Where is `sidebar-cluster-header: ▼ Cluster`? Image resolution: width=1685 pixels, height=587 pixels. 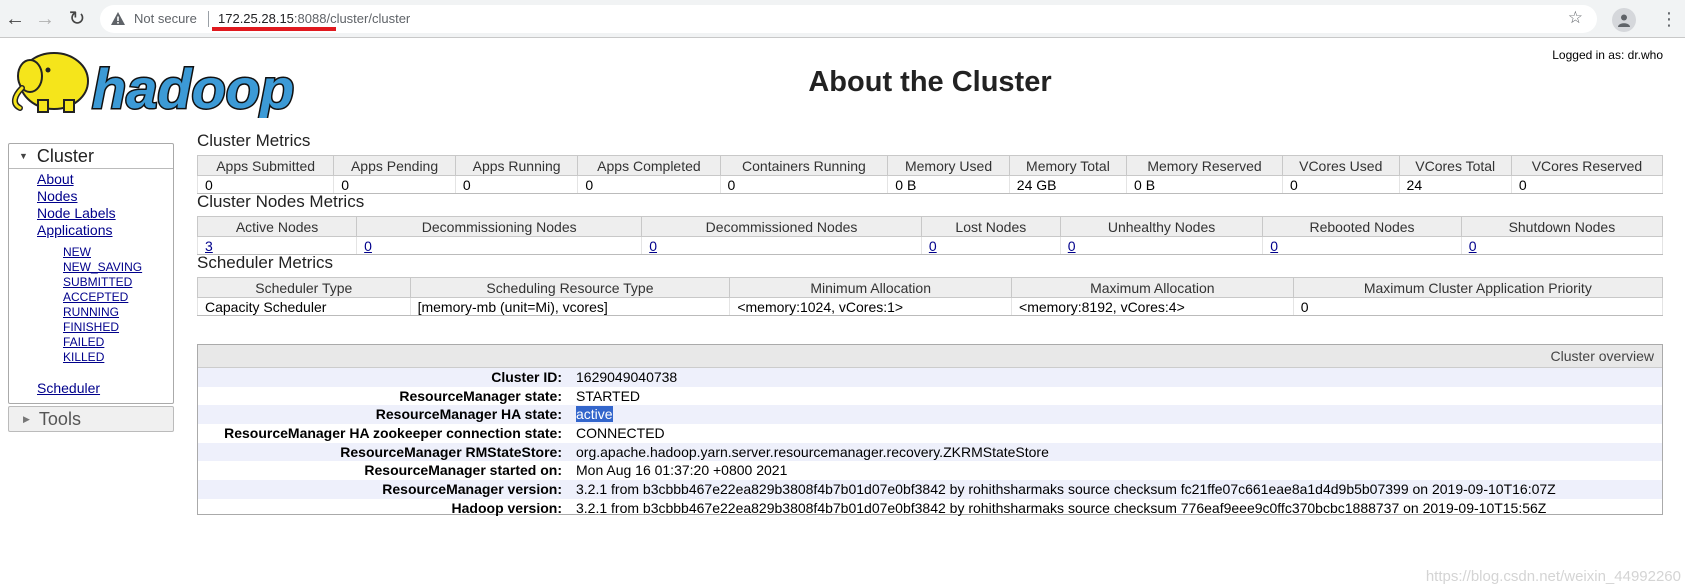
sidebar-cluster-header: ▼ Cluster is located at coordinates (91, 156).